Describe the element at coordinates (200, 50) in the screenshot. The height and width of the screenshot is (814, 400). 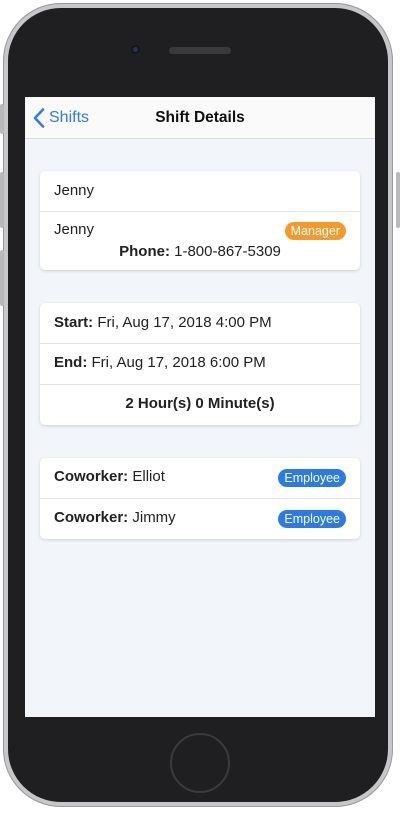
I see `earpiece-speaker` at that location.